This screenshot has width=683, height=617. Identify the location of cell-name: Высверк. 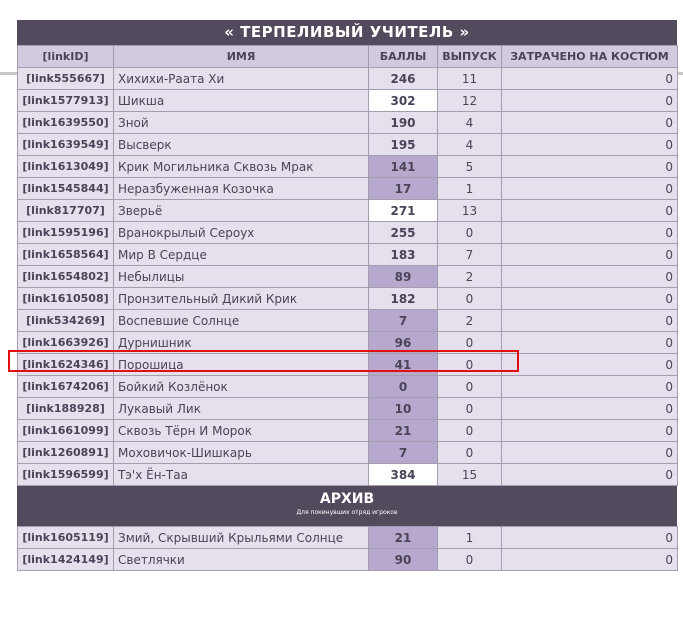
(241, 144).